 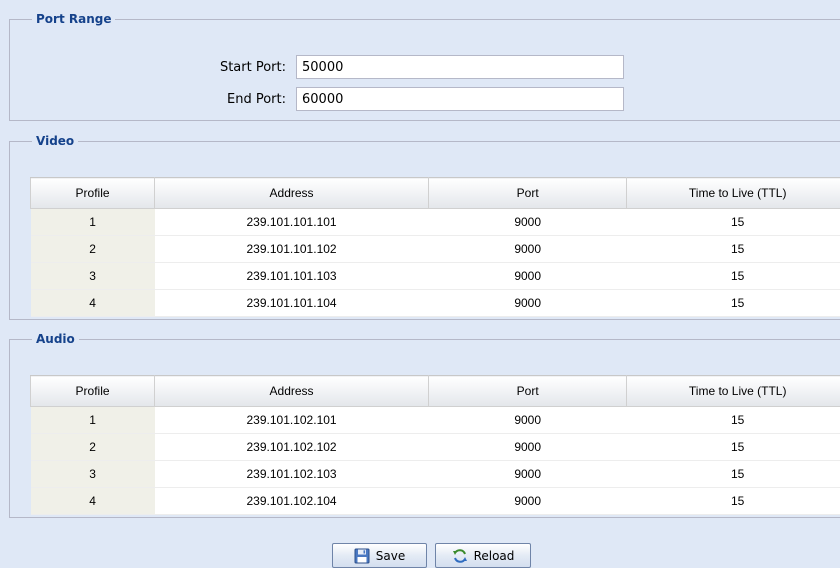 I want to click on address-cell: 239.101.101.104, so click(x=291, y=303).